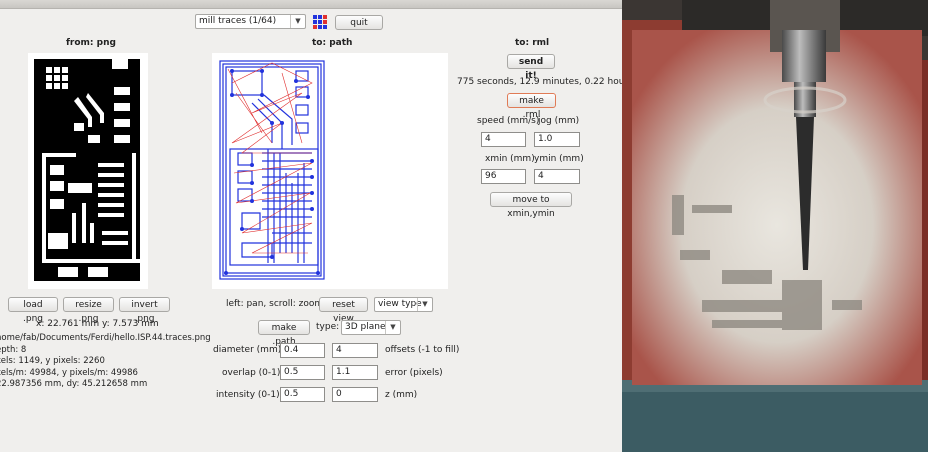  Describe the element at coordinates (532, 43) in the screenshot. I see `to-rml-title: to: rml` at that location.